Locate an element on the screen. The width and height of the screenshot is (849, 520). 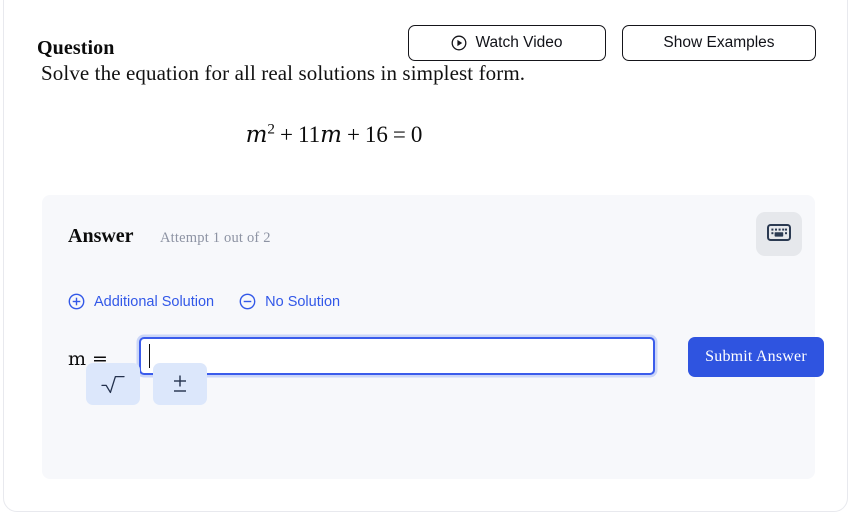
equation-constant: 16 is located at coordinates (376, 134).